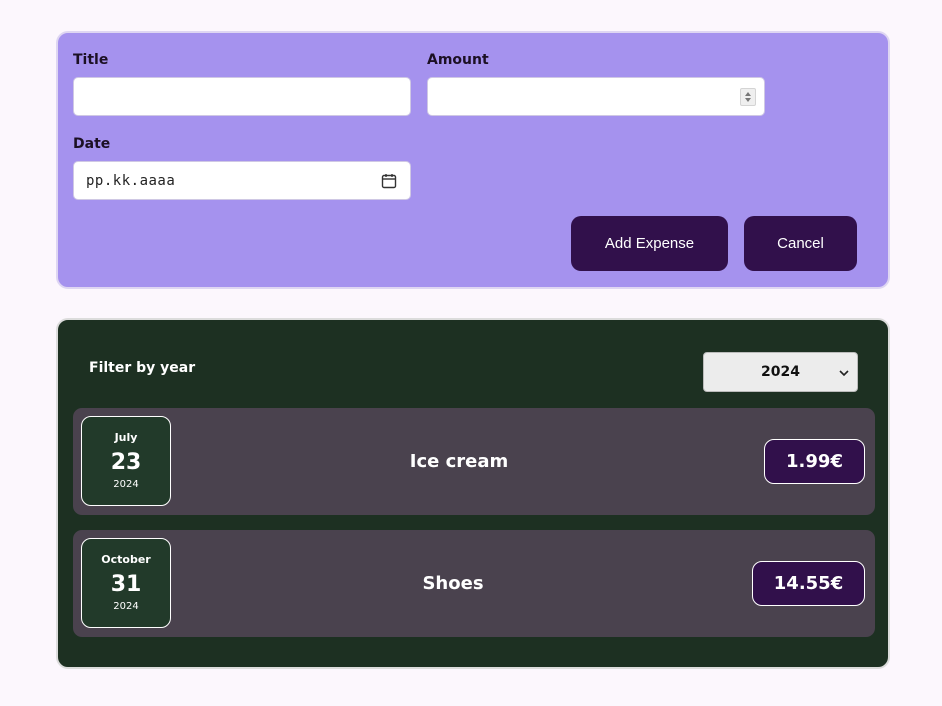 This screenshot has width=942, height=706. Describe the element at coordinates (142, 368) in the screenshot. I see `filter-label: Filter by year` at that location.